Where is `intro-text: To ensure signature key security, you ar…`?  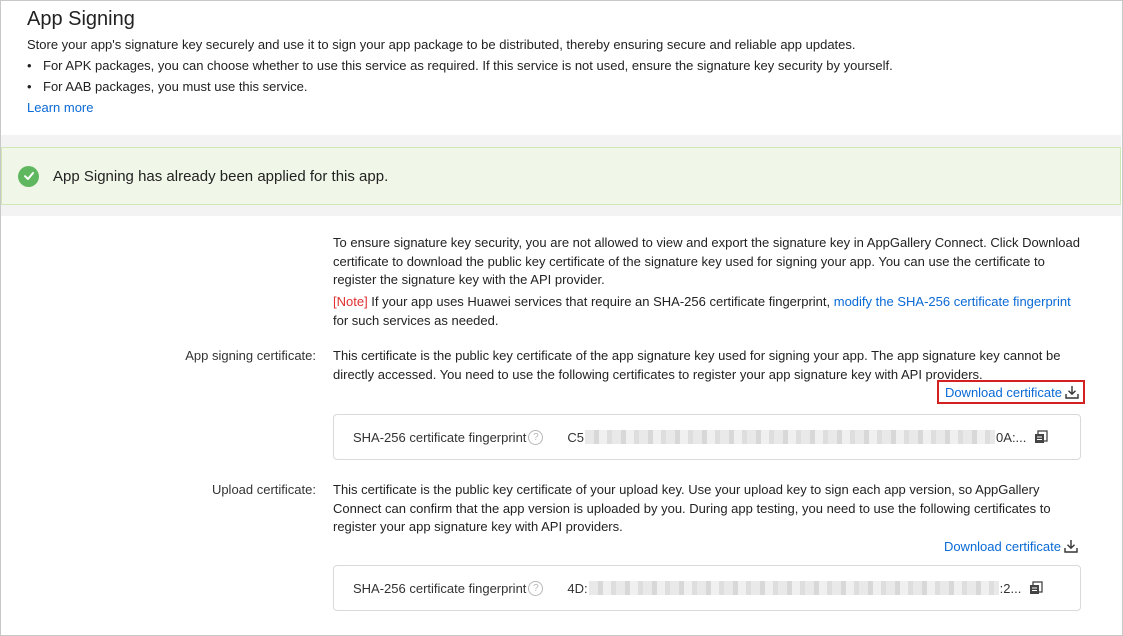 intro-text: To ensure signature key security, you ar… is located at coordinates (706, 261).